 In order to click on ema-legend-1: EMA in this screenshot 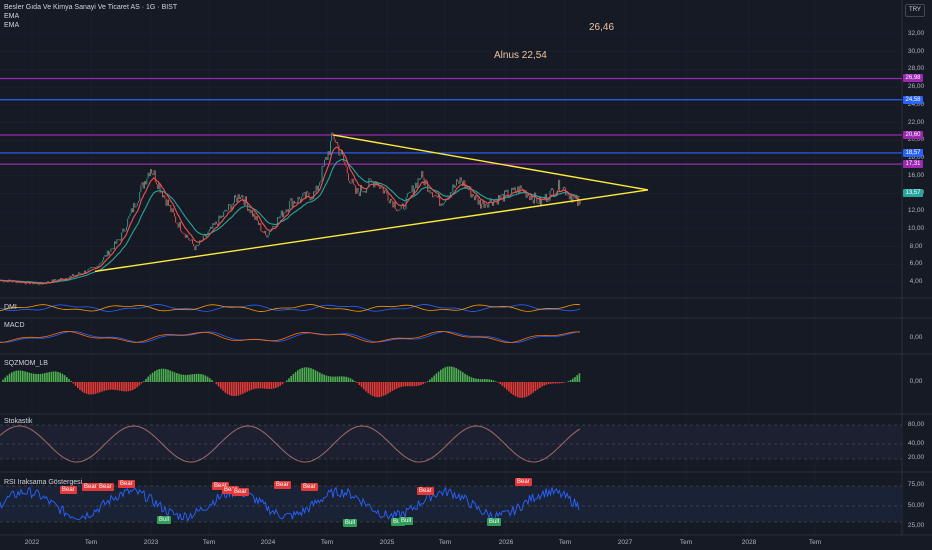, I will do `click(11, 17)`.